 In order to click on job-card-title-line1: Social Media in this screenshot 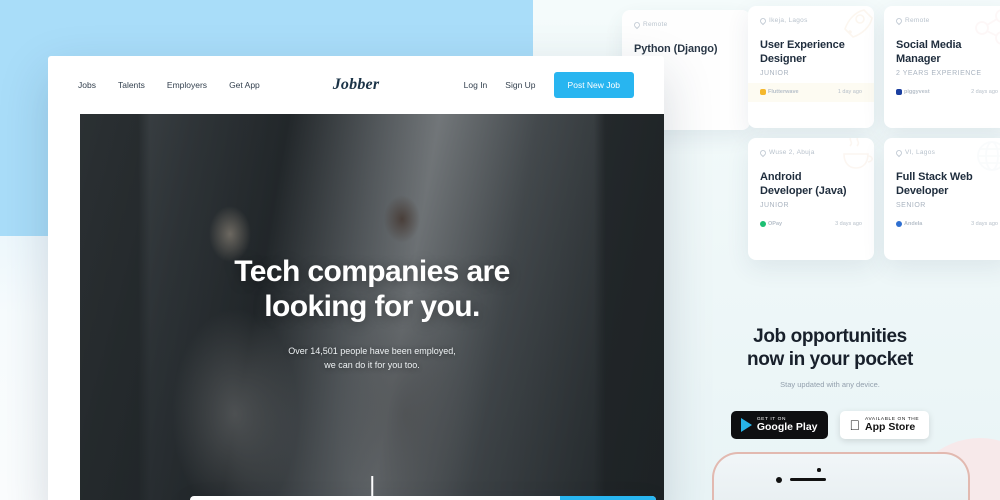, I will do `click(929, 45)`.